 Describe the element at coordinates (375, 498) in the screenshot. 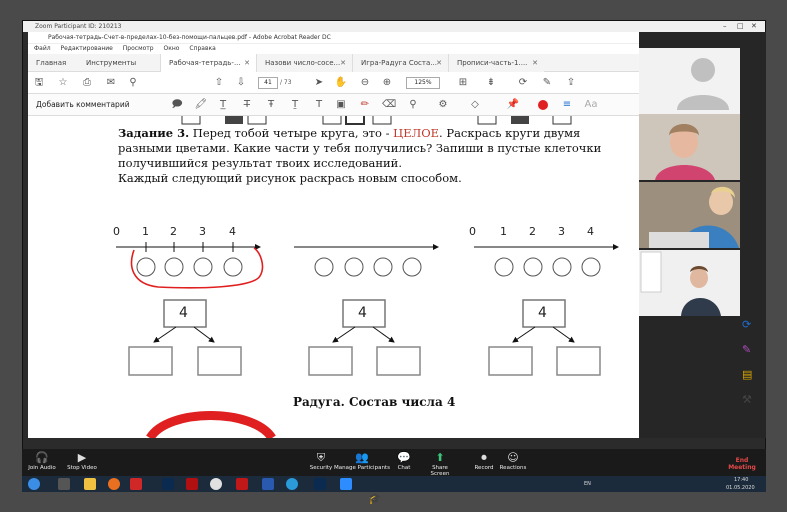

I see `graduation-cap-icon: 🎓` at that location.